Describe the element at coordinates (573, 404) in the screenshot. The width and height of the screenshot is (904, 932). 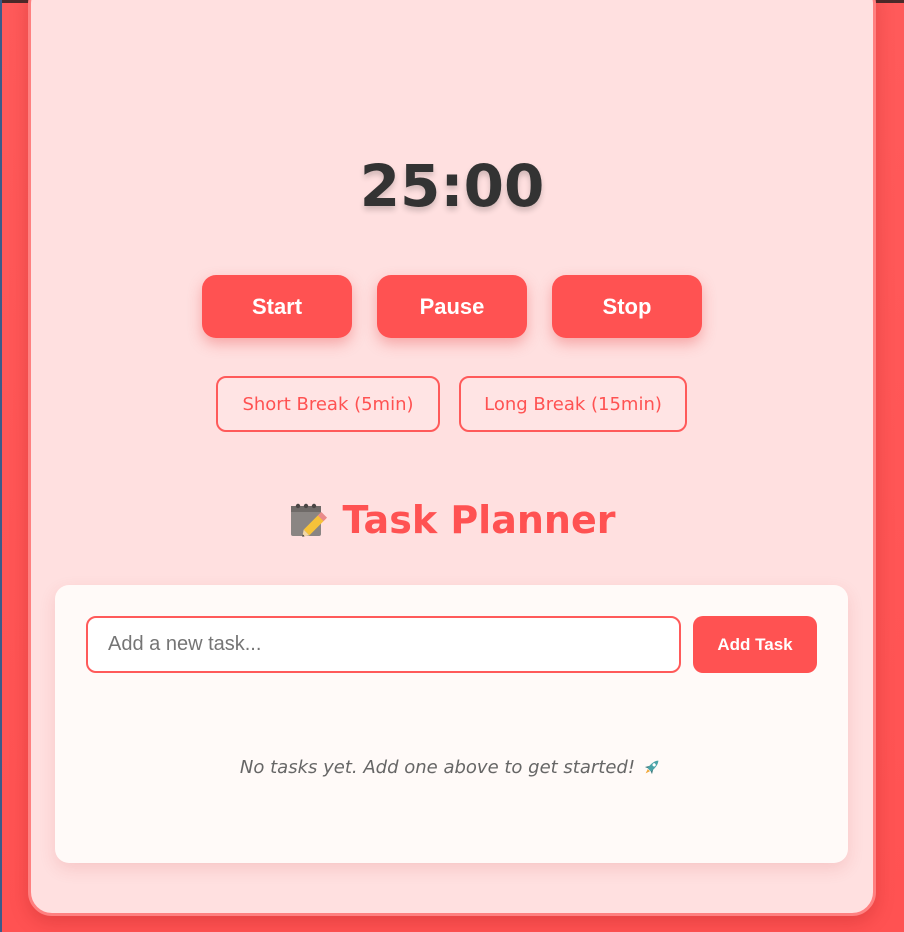
I see `long-break-button: Long Break (15min)` at that location.